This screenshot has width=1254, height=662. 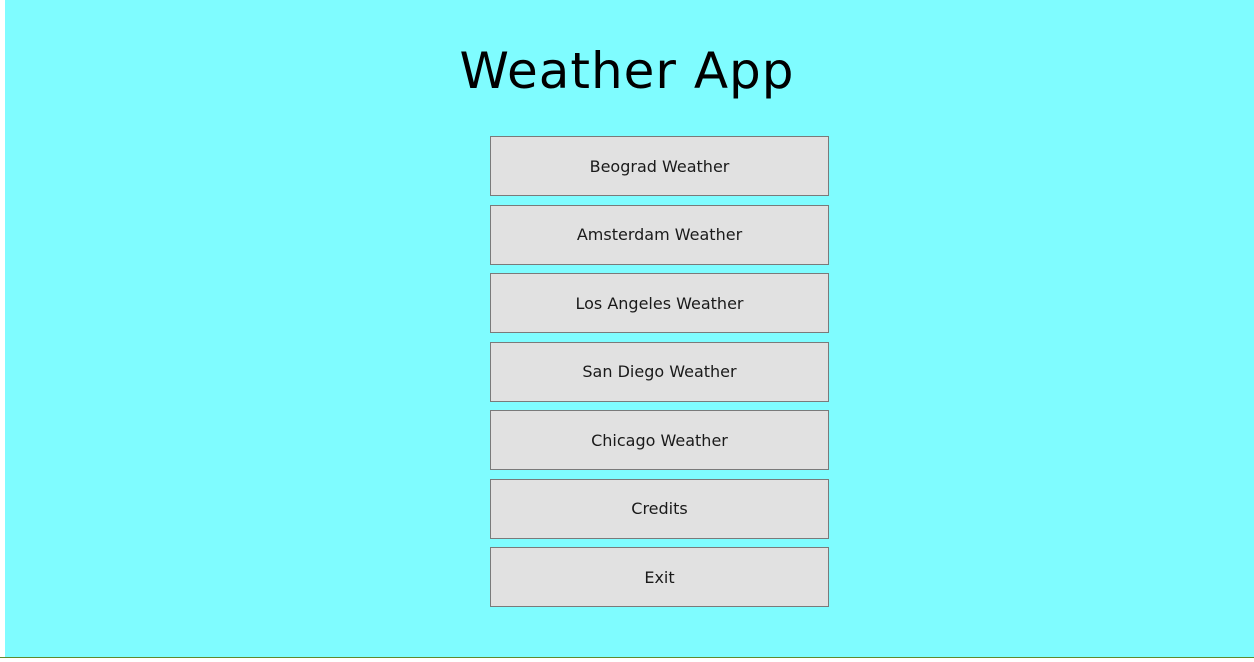 I want to click on credits-button: Credits, so click(x=659, y=508).